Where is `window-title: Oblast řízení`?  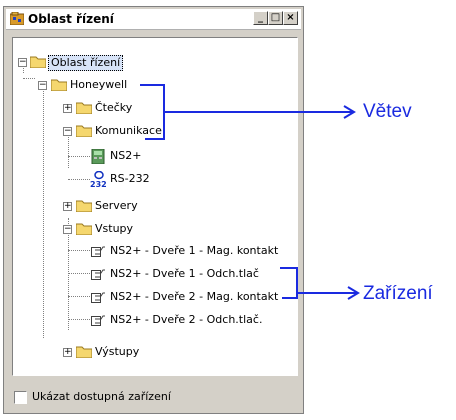 window-title: Oblast řízení is located at coordinates (71, 19).